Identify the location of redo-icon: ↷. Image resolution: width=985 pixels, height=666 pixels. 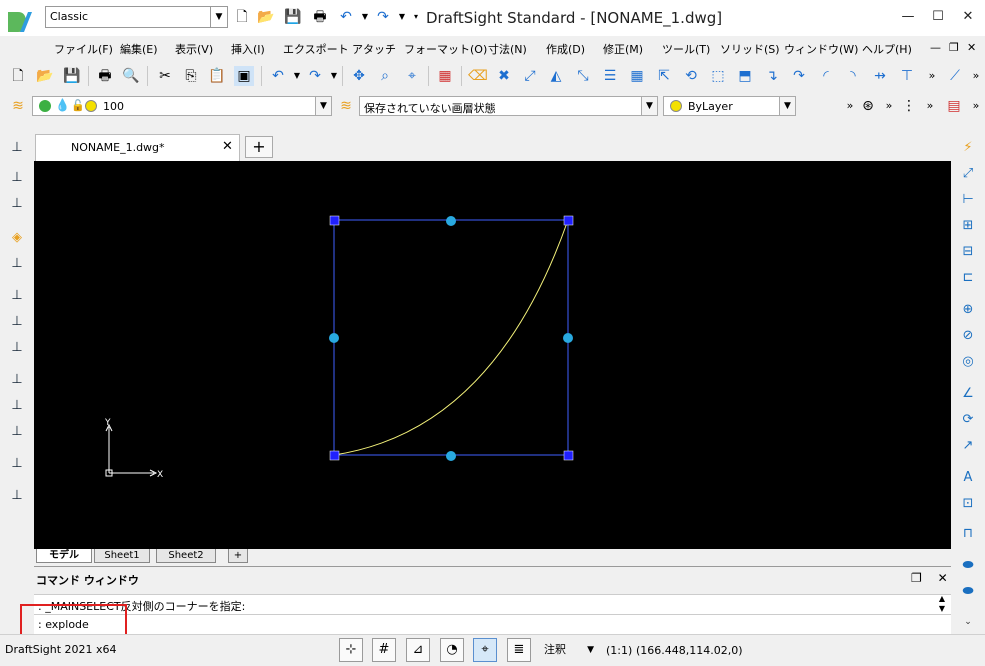
(383, 17).